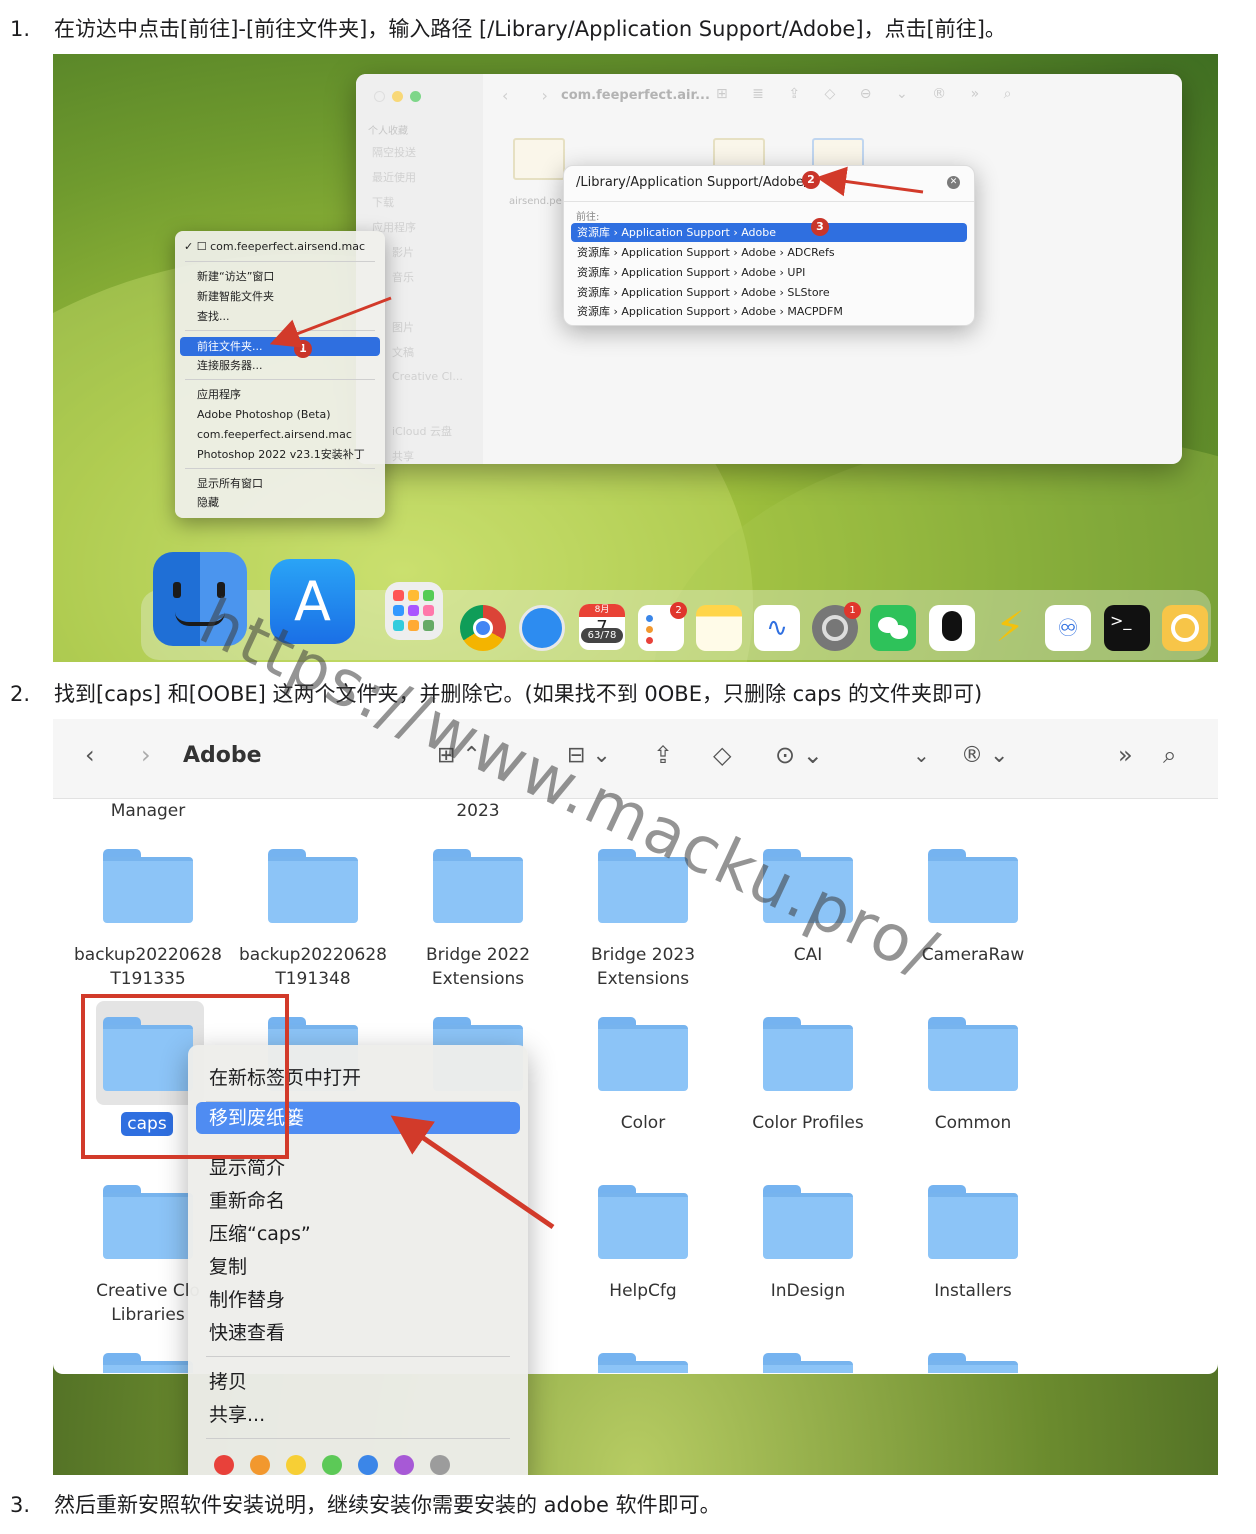  I want to click on marker-2: 2, so click(811, 180).